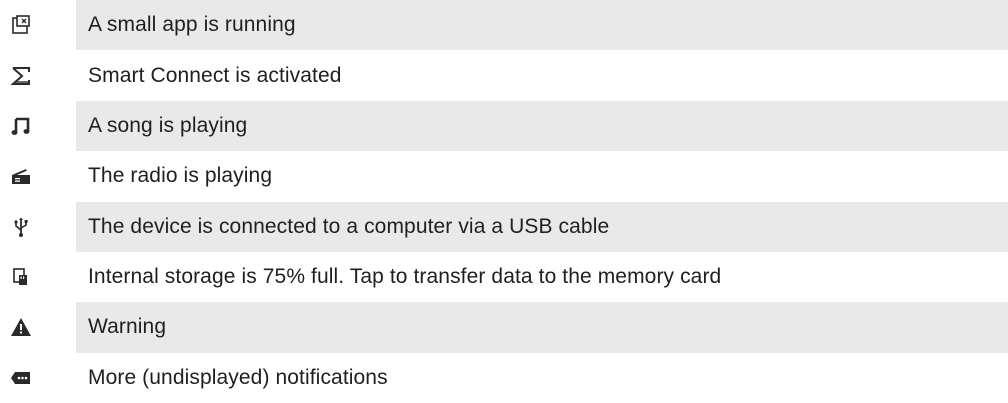 Image resolution: width=1008 pixels, height=403 pixels. I want to click on small-app-icon, so click(21, 25).